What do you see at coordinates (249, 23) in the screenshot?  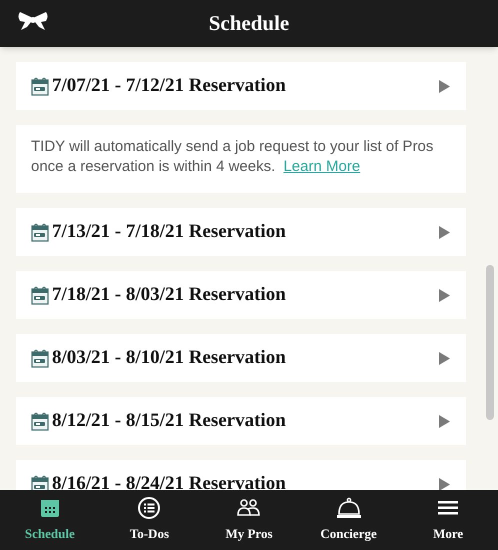 I see `page-title: Schedule` at bounding box center [249, 23].